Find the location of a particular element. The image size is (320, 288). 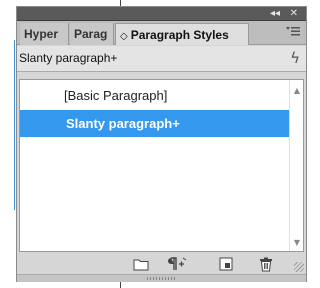

sort-arrows-icon: ◇ is located at coordinates (124, 36).